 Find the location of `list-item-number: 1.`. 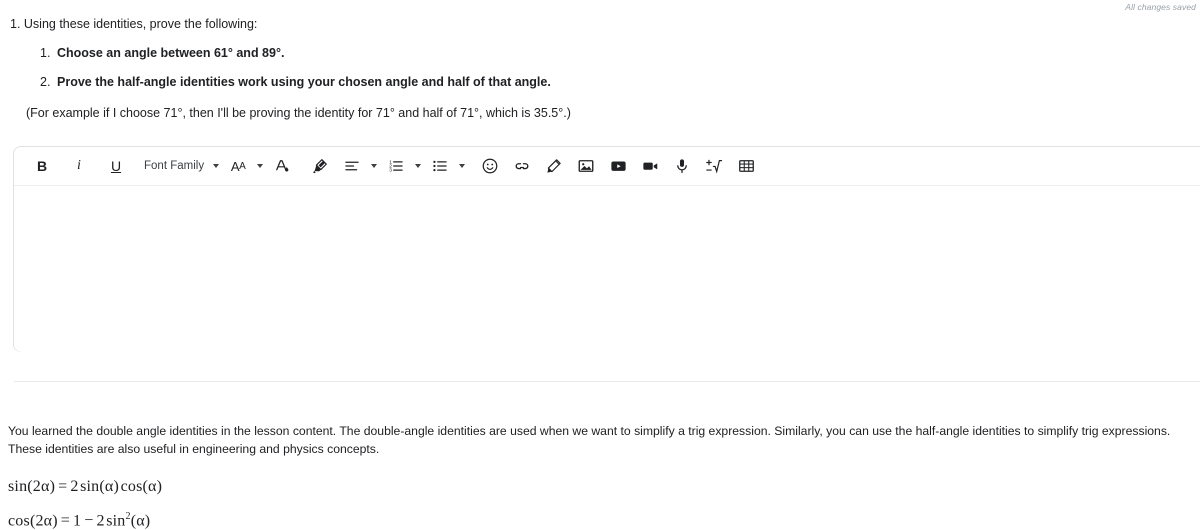

list-item-number: 1. is located at coordinates (45, 53).